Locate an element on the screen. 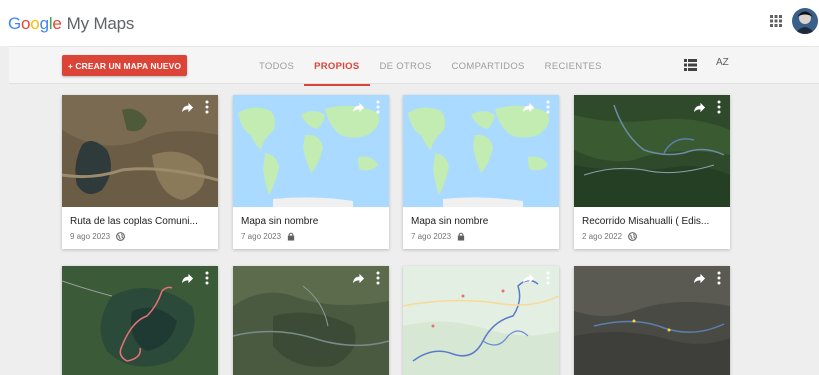 The image size is (819, 375). map-meta: 2 ago 2022 is located at coordinates (652, 236).